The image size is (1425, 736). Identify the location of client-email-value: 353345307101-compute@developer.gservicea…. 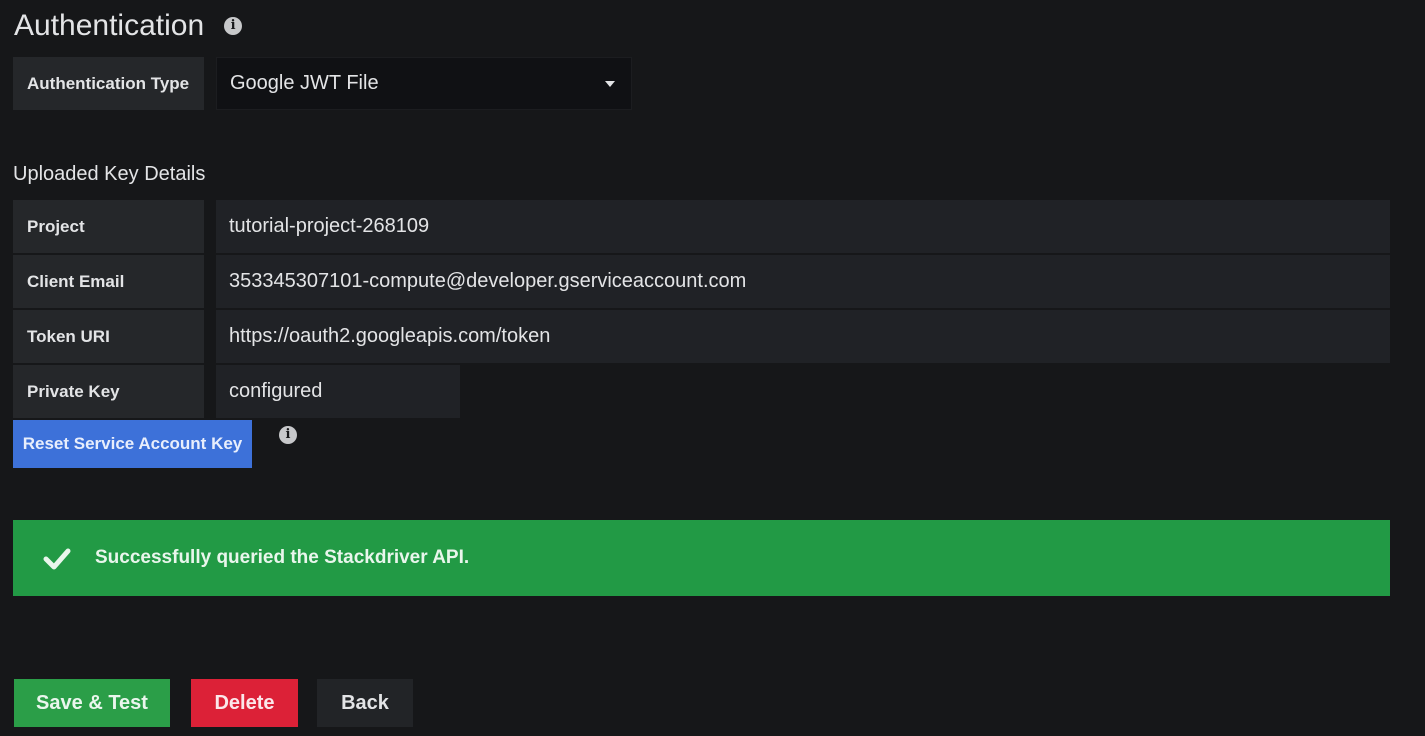
(803, 281).